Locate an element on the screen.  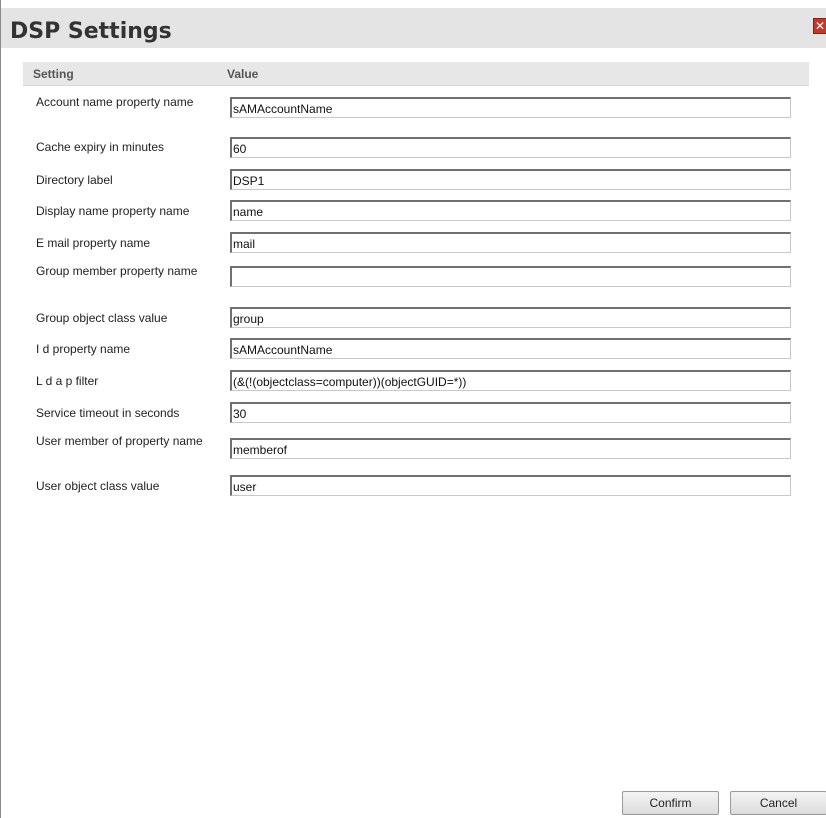
setting-label: E mail property name is located at coordinates (93, 243).